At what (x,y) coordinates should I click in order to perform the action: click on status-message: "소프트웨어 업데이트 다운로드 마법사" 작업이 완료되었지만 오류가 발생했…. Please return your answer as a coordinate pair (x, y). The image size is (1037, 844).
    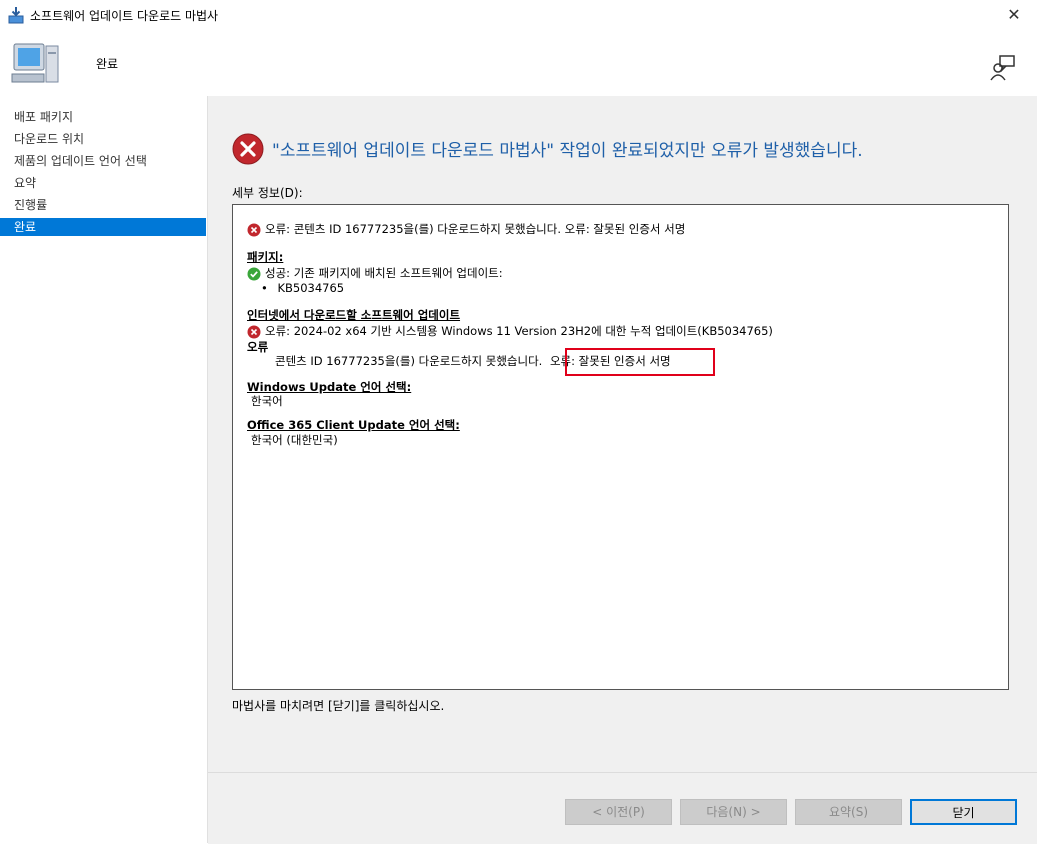
    Looking at the image, I should click on (567, 151).